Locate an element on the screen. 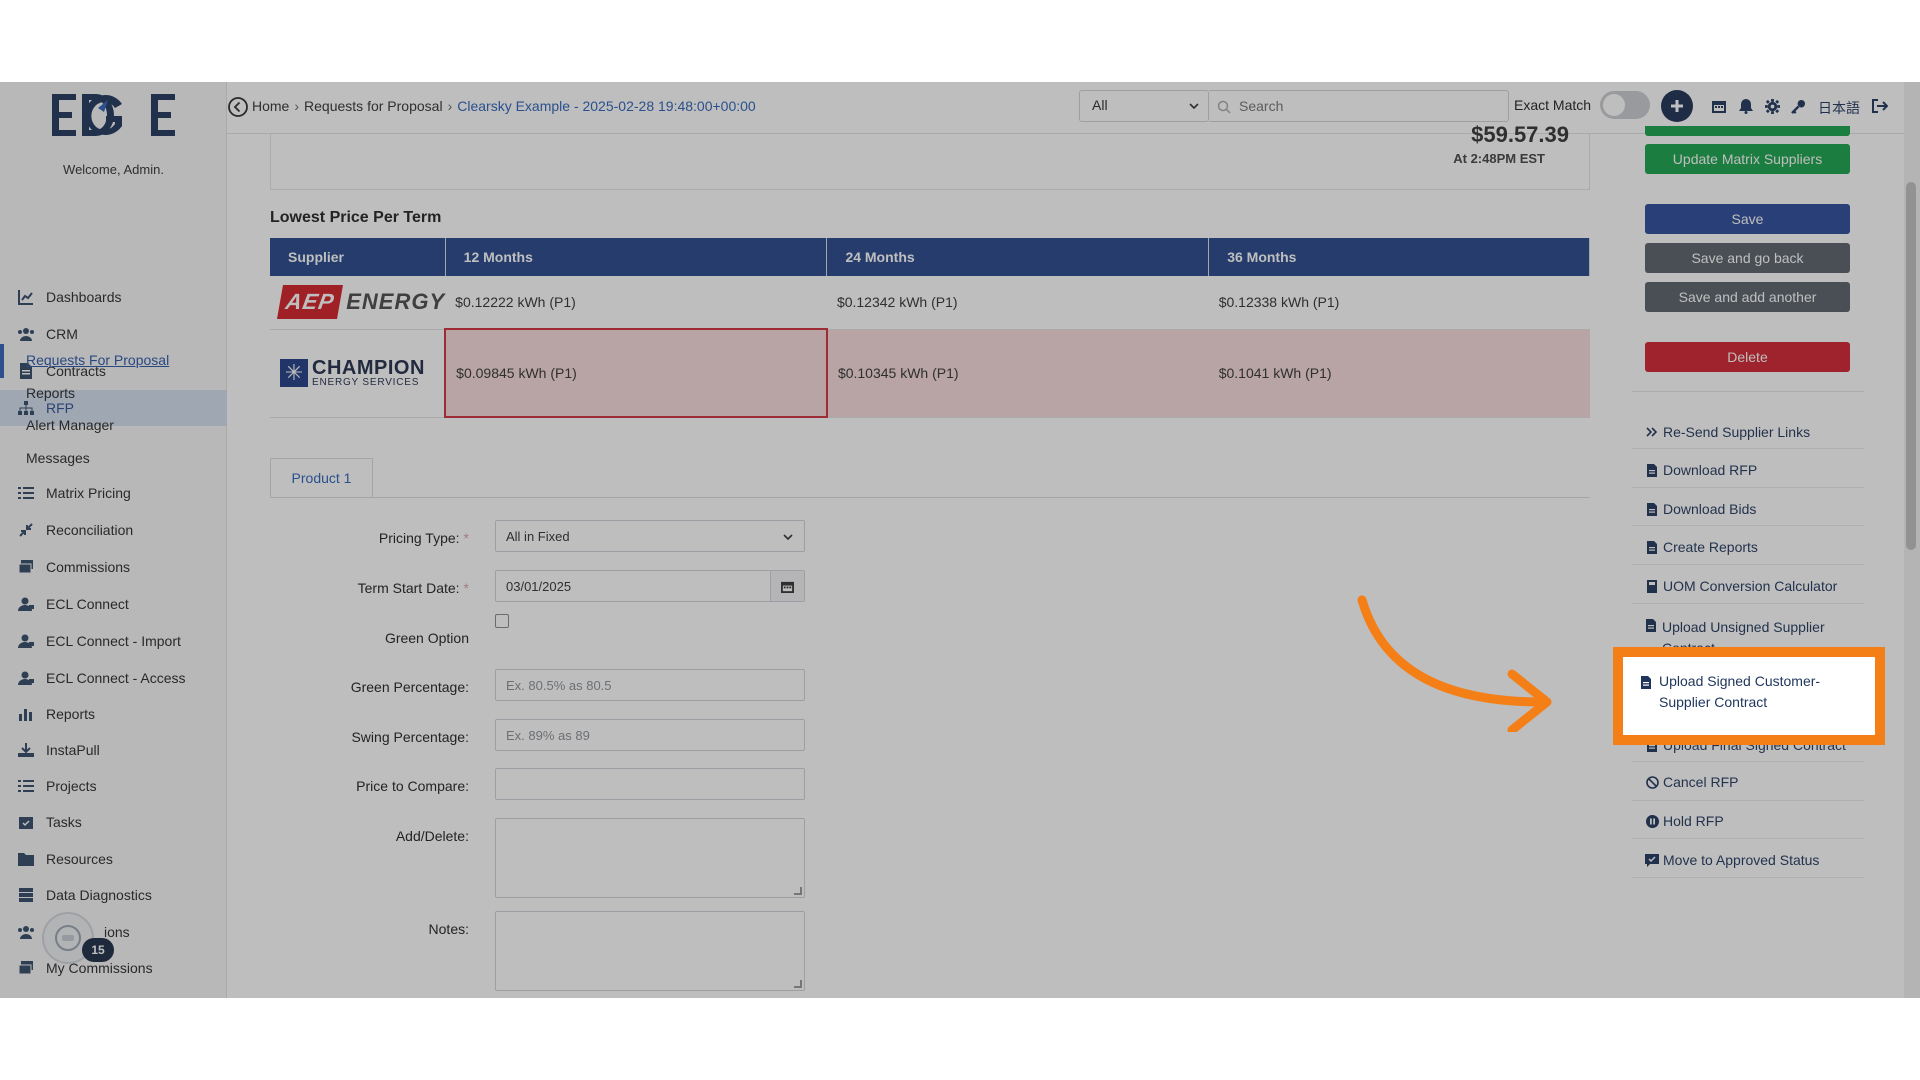 The width and height of the screenshot is (1920, 1080). swing-percentage-input: Ex. 89% as 89 is located at coordinates (650, 735).